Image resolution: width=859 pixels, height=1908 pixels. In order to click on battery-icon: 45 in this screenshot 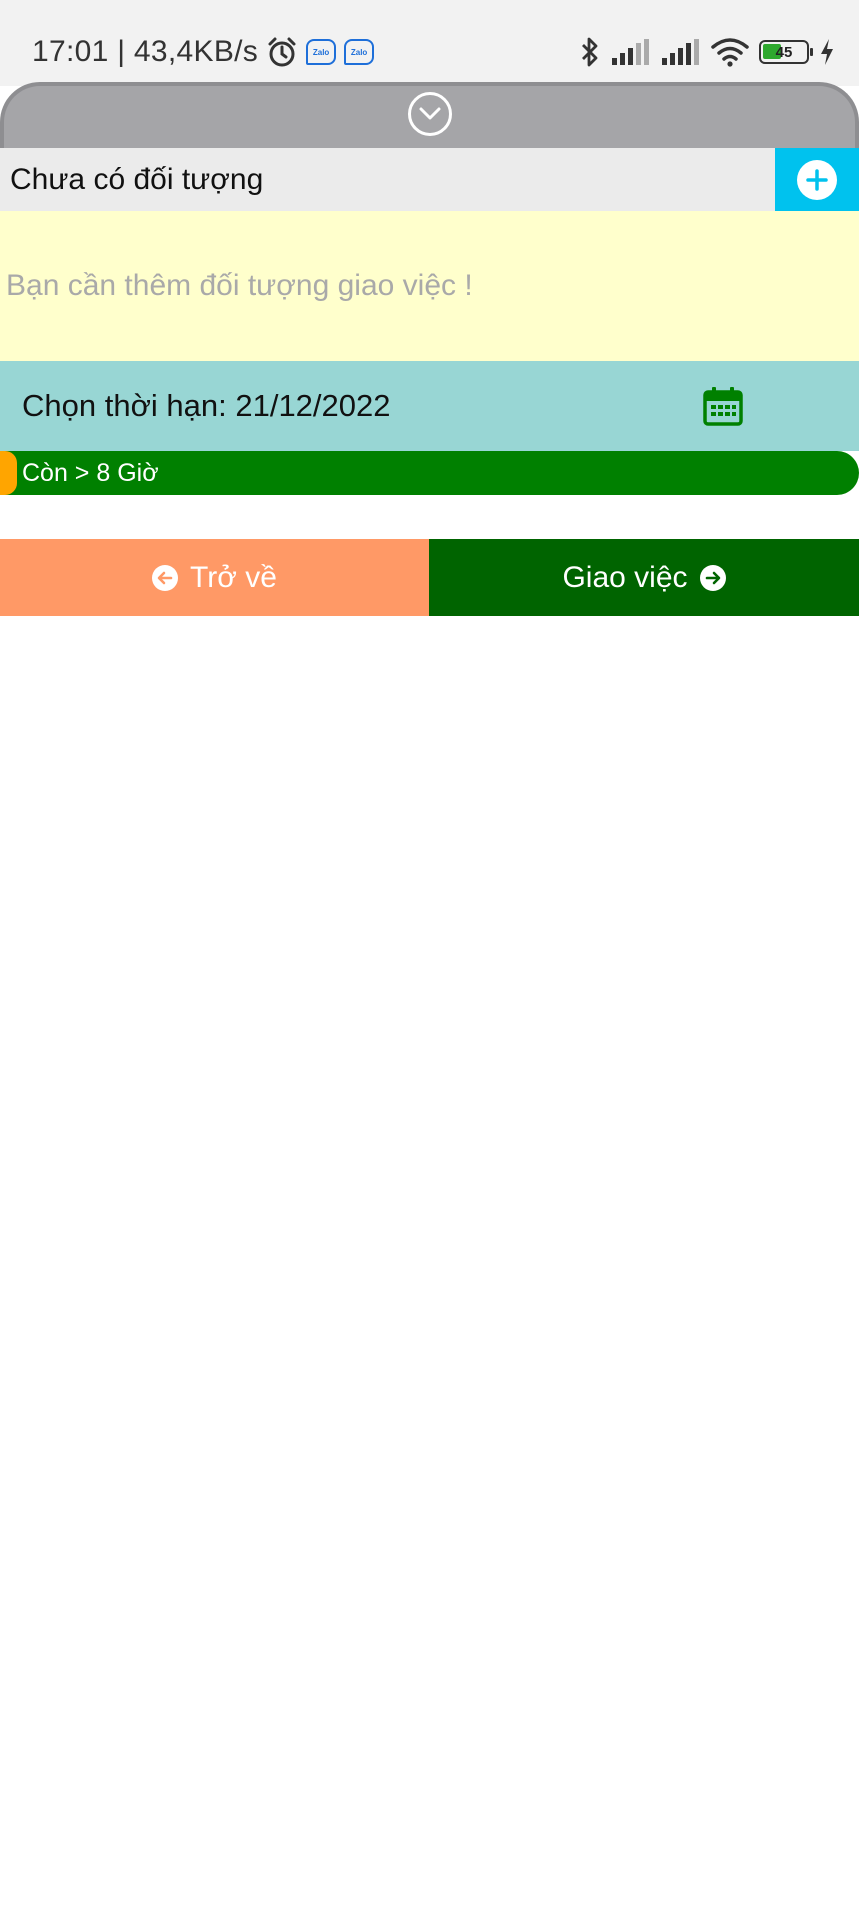, I will do `click(786, 52)`.